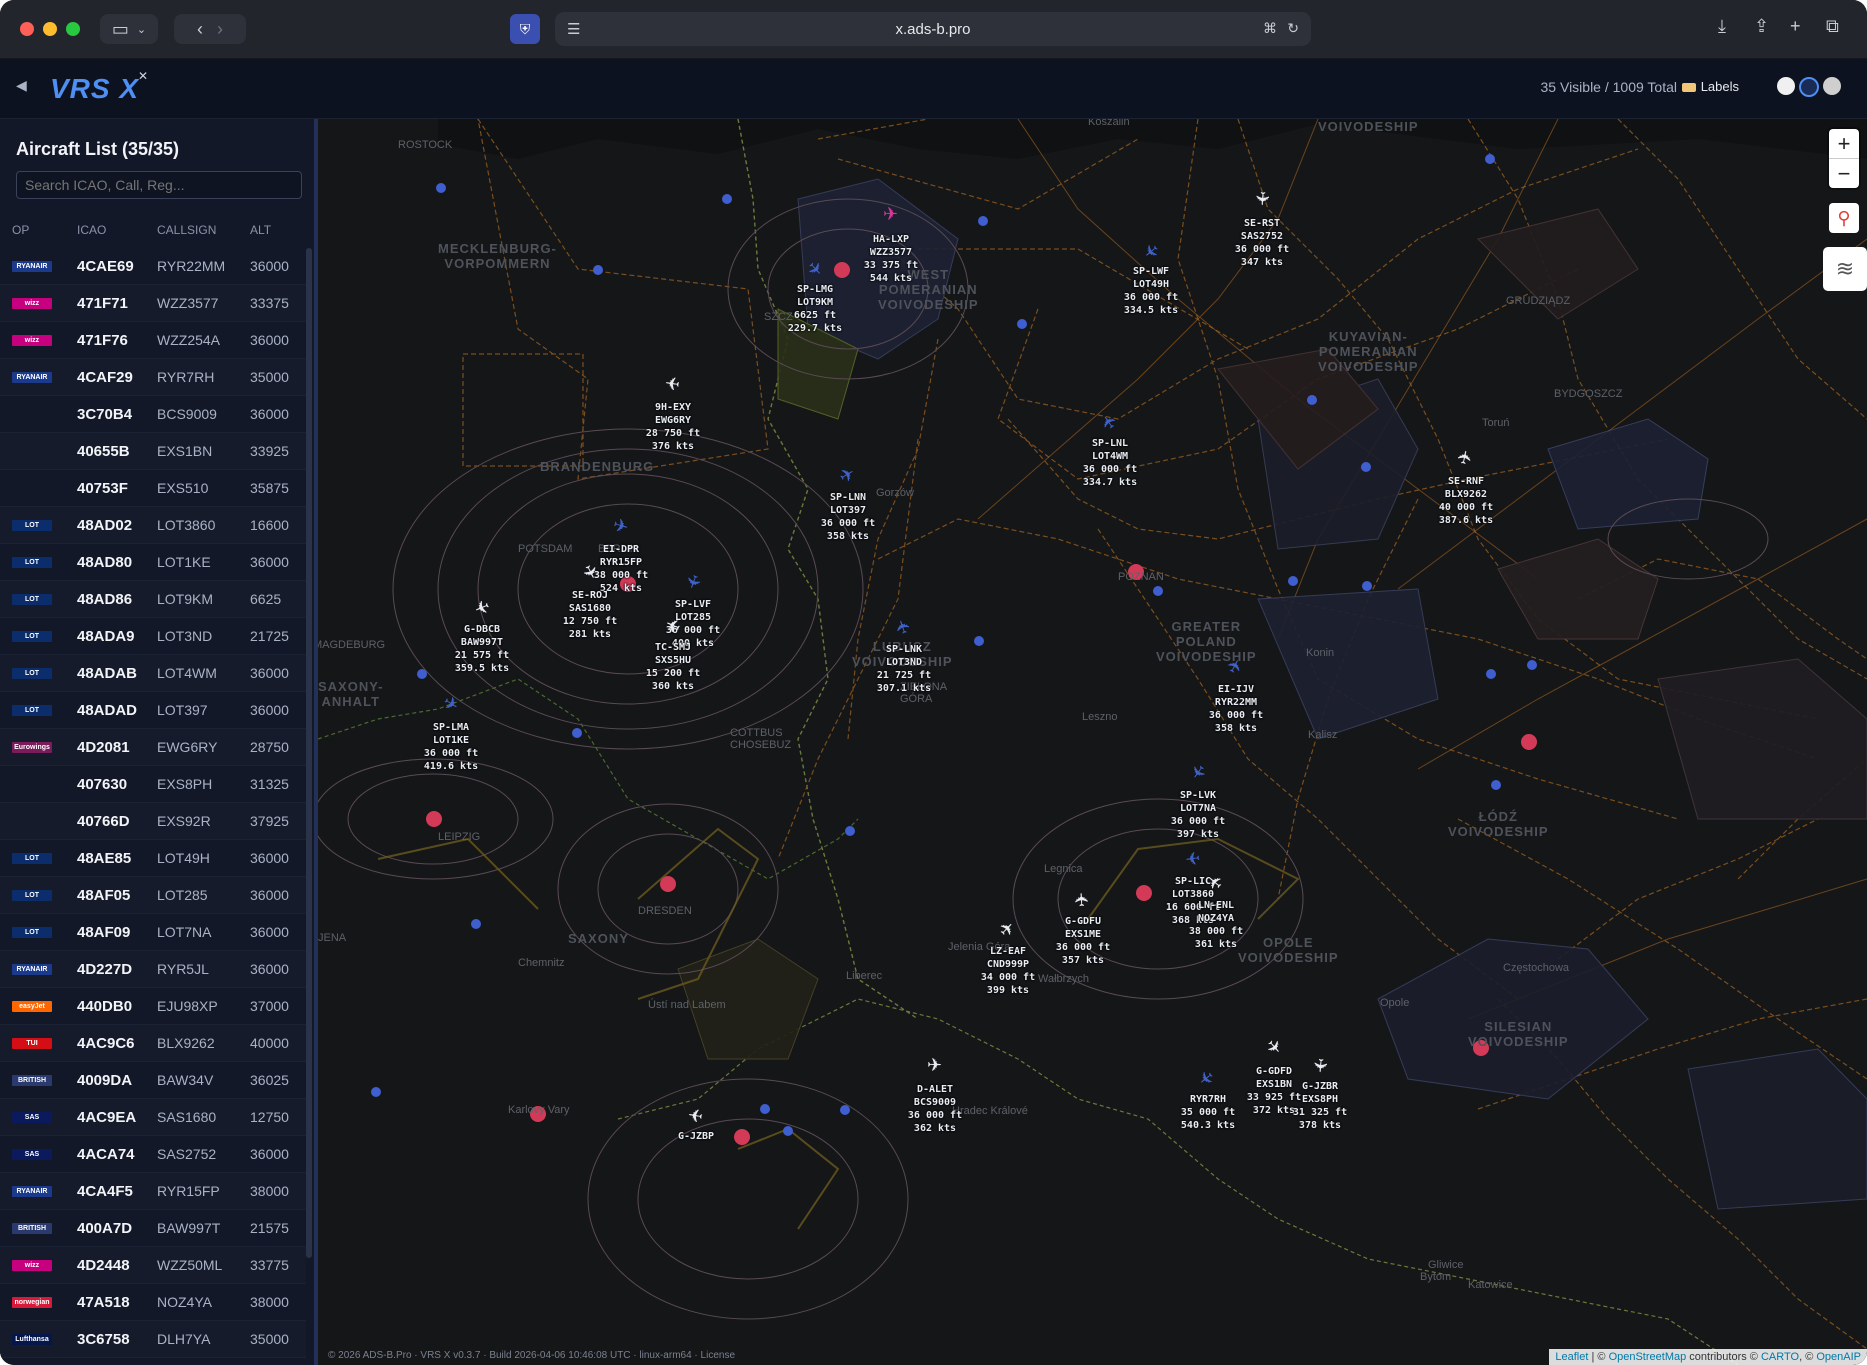 The height and width of the screenshot is (1365, 1867). I want to click on table-row: 3C70B4 BCS9009 36000, so click(153, 414).